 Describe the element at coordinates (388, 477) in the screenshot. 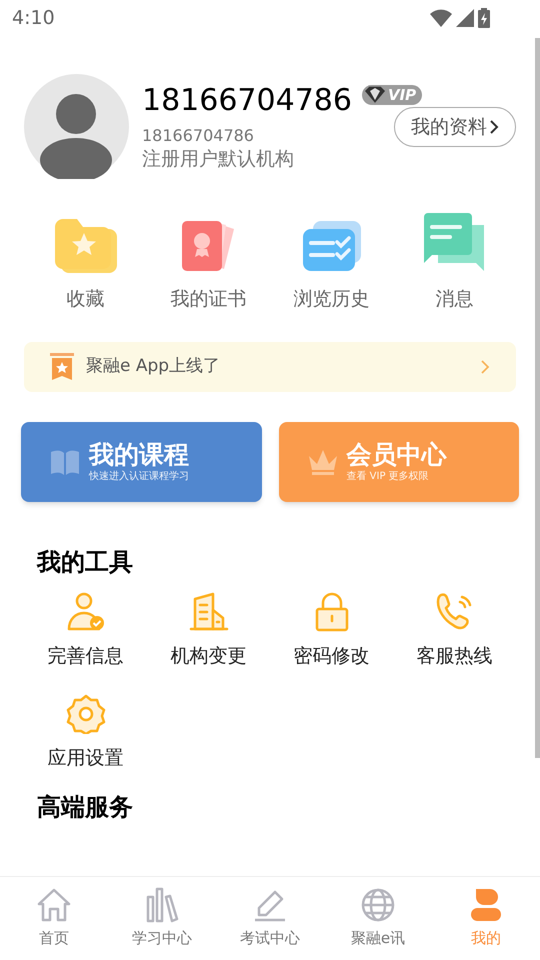

I see `card-subtitle: 查看 VIP 更多权限` at that location.